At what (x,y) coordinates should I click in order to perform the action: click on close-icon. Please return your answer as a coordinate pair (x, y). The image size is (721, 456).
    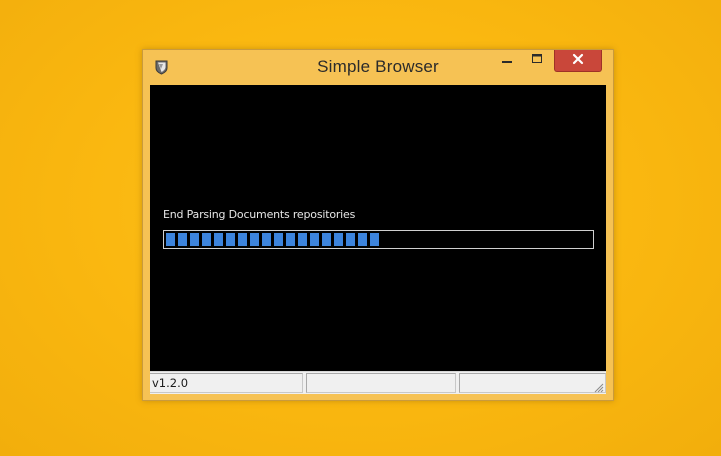
    Looking at the image, I should click on (578, 61).